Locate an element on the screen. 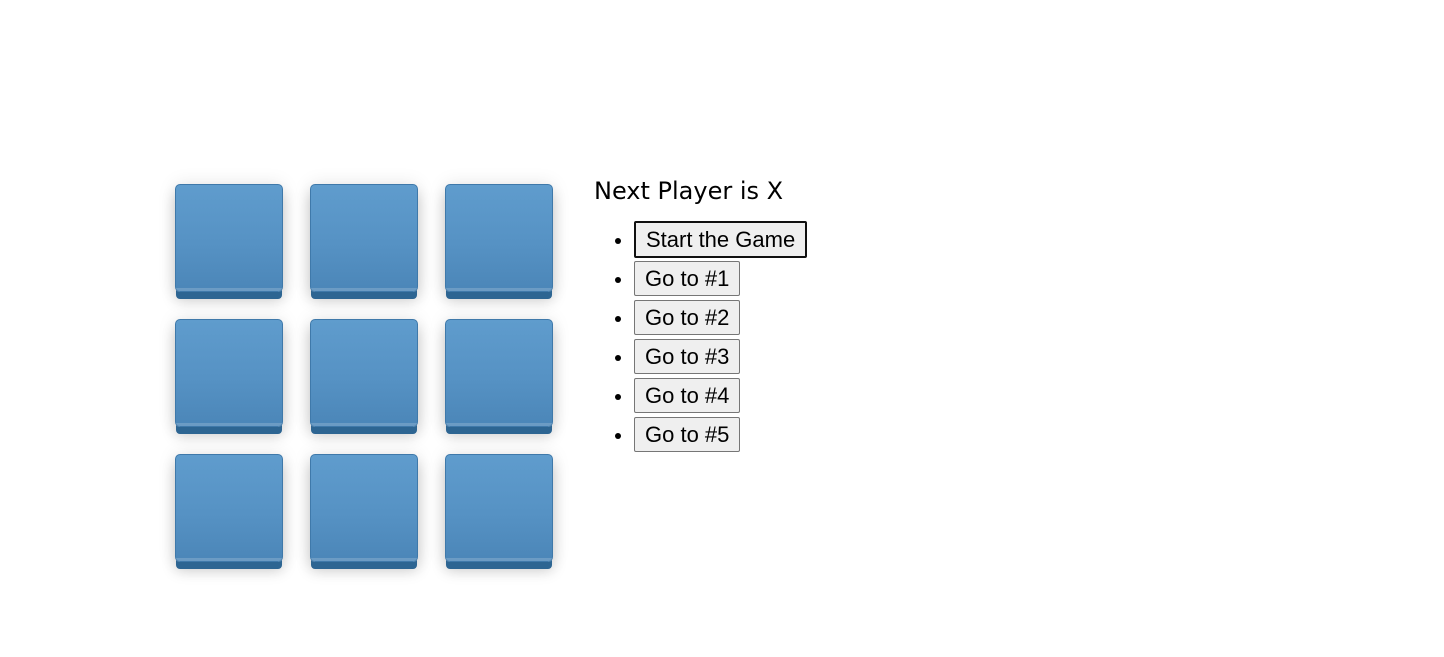  move-history-item: Go to #3 is located at coordinates (720, 358).